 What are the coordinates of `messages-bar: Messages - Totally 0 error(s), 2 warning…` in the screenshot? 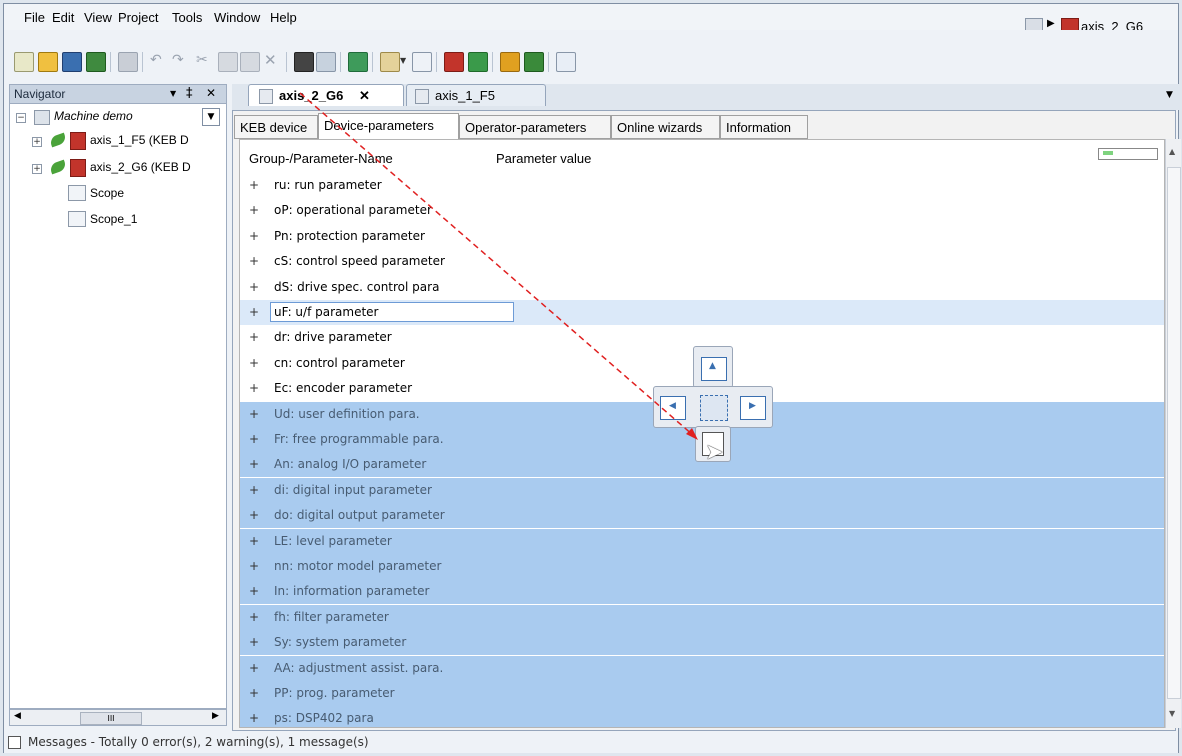 It's located at (591, 743).